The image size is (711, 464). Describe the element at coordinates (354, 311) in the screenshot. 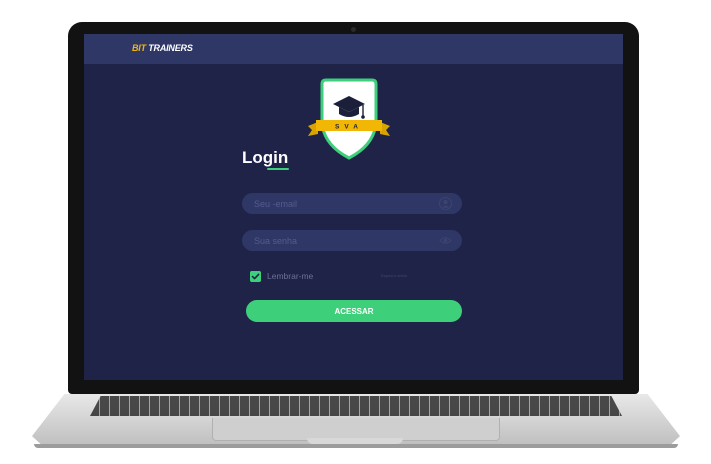

I see `login-submit-button: ACESSAR` at that location.